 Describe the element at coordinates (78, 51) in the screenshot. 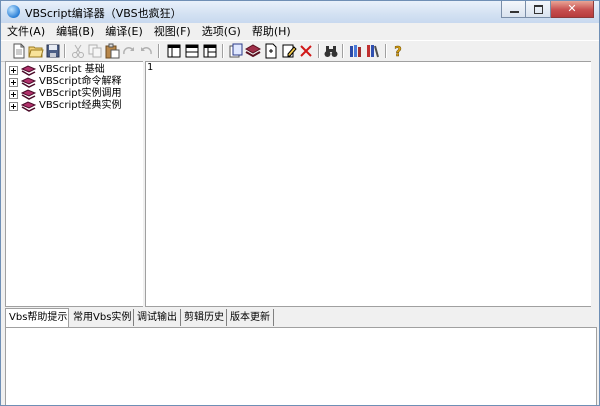

I see `cut-icon` at that location.